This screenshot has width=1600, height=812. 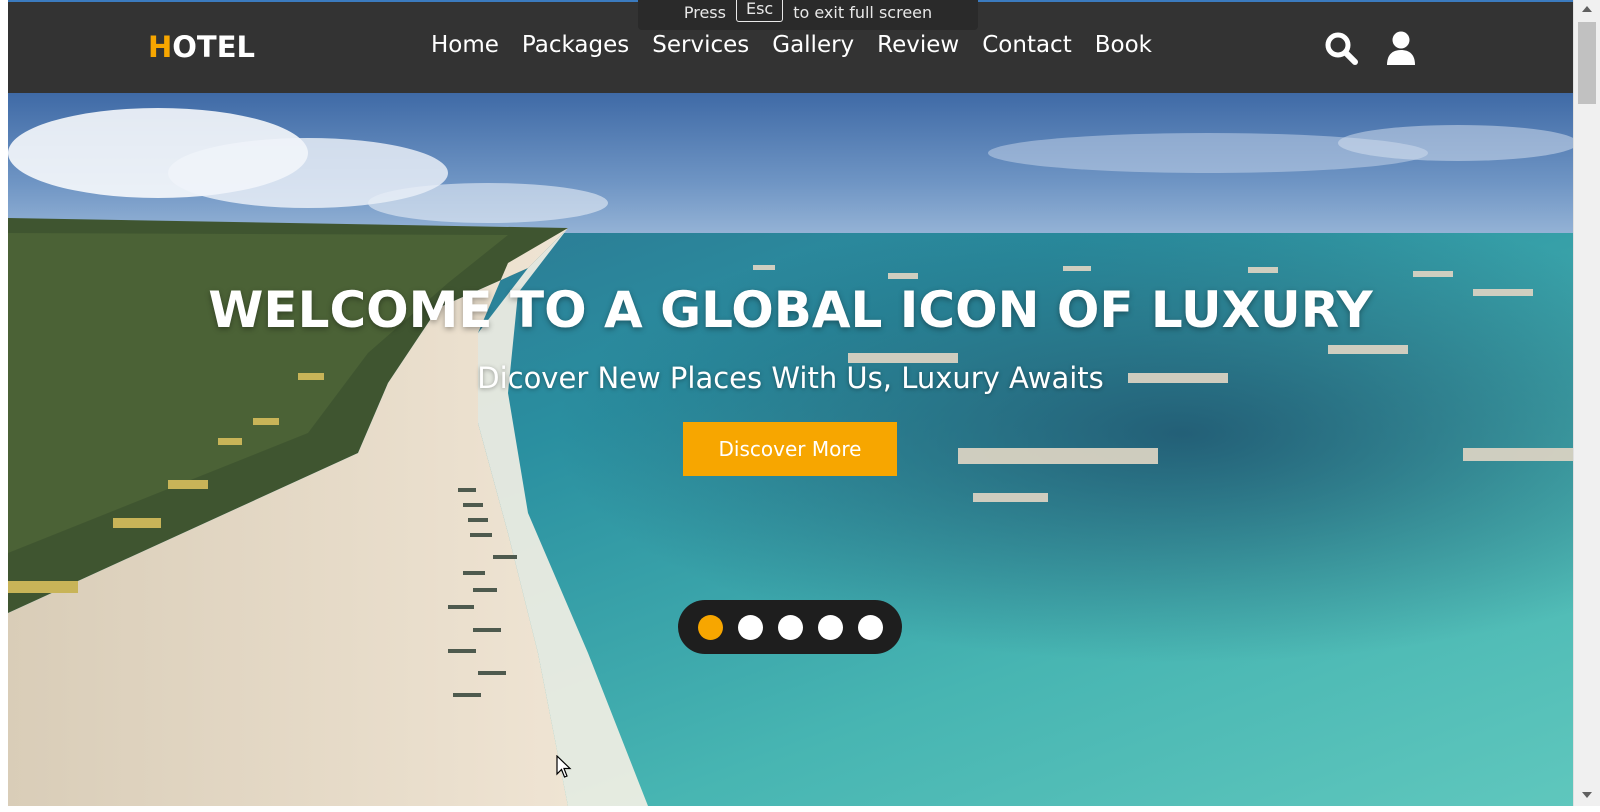 I want to click on nav-link-packages: Packages, so click(x=575, y=45).